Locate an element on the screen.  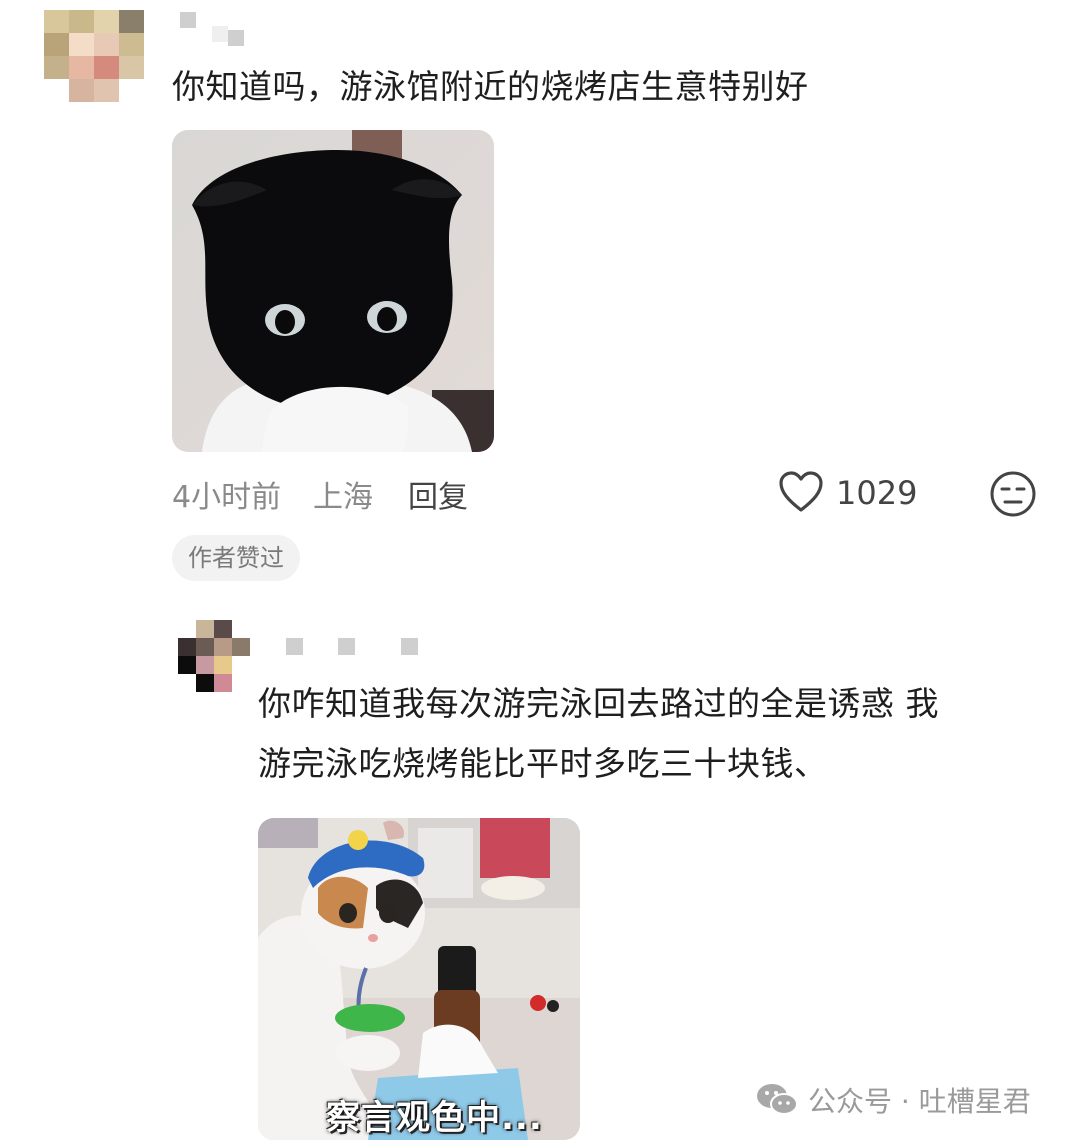
timestamp: 4小时前 is located at coordinates (227, 497).